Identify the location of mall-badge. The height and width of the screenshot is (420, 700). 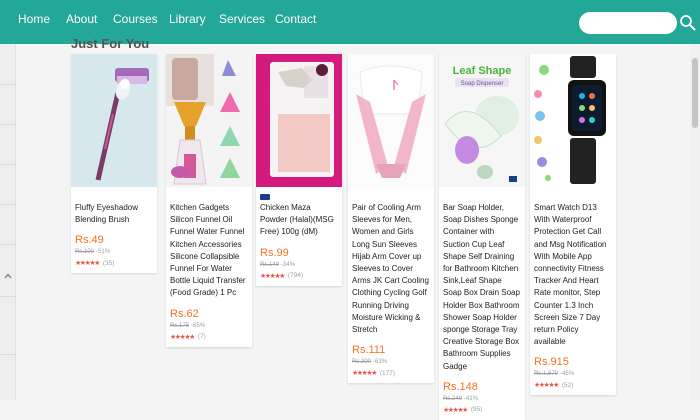
(265, 197).